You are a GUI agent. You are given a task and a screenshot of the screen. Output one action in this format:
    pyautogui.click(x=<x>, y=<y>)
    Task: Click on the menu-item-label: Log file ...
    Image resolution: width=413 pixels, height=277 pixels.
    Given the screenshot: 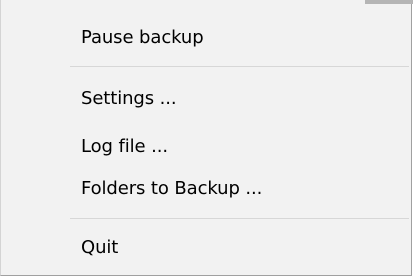 What is the action you would take?
    pyautogui.click(x=124, y=146)
    